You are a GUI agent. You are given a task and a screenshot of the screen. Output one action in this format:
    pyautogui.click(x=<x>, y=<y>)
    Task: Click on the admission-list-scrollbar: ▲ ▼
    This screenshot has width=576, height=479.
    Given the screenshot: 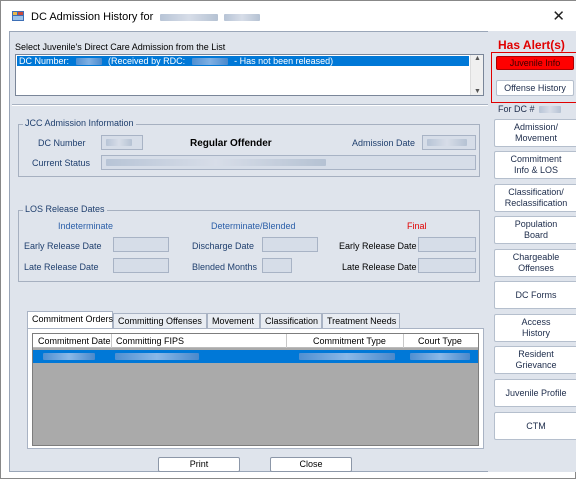 What is the action you would take?
    pyautogui.click(x=476, y=75)
    